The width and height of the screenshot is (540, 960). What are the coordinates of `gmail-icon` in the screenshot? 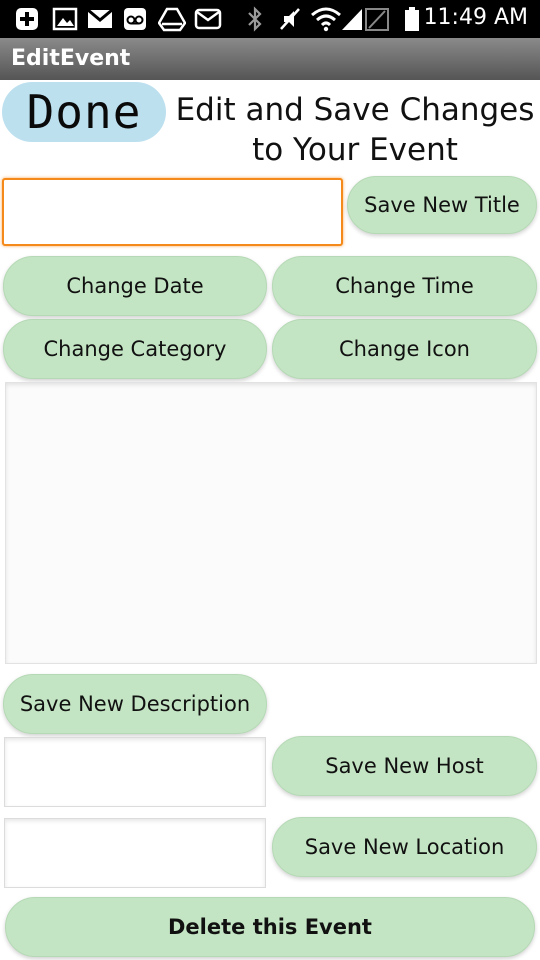 It's located at (100, 18).